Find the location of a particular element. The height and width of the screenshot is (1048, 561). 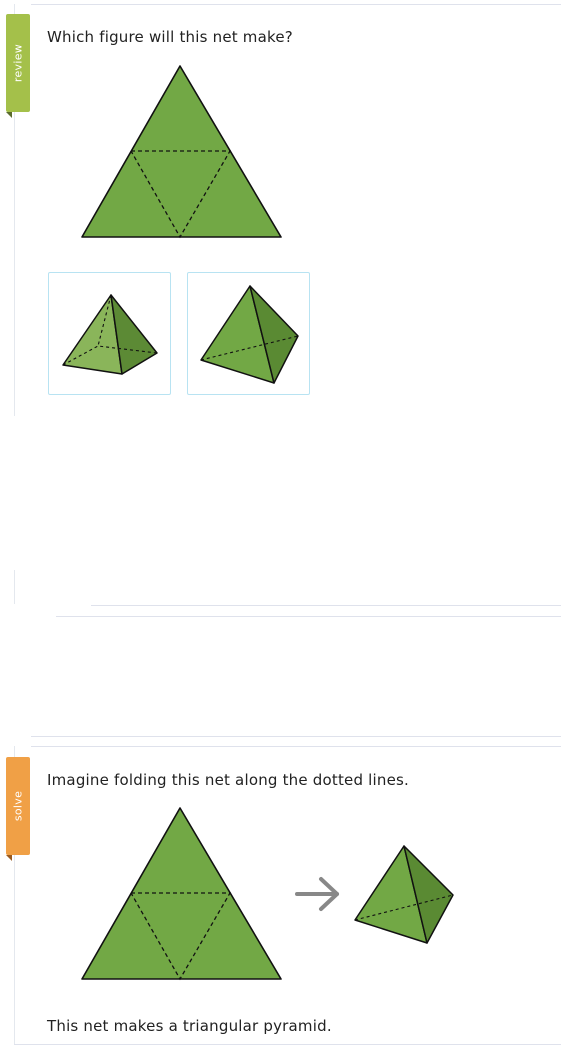

section-divider is located at coordinates (308, 616).